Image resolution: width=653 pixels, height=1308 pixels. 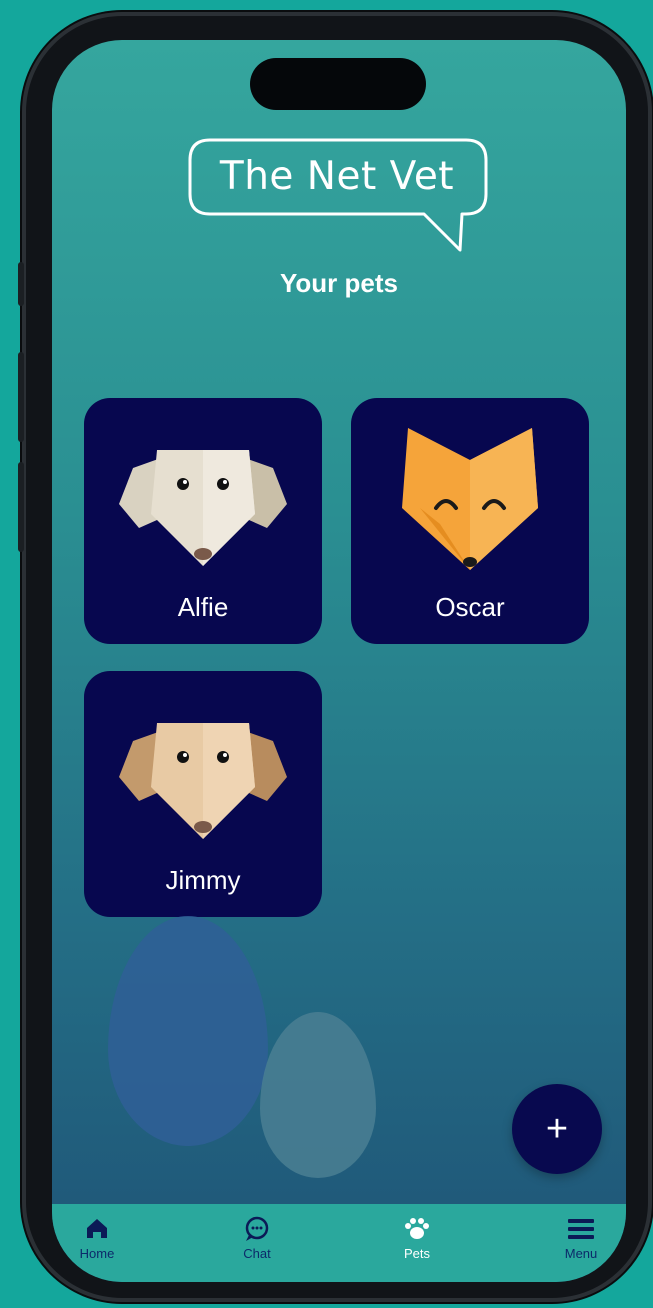 I want to click on logo-text: The Net Vet, so click(x=337, y=176).